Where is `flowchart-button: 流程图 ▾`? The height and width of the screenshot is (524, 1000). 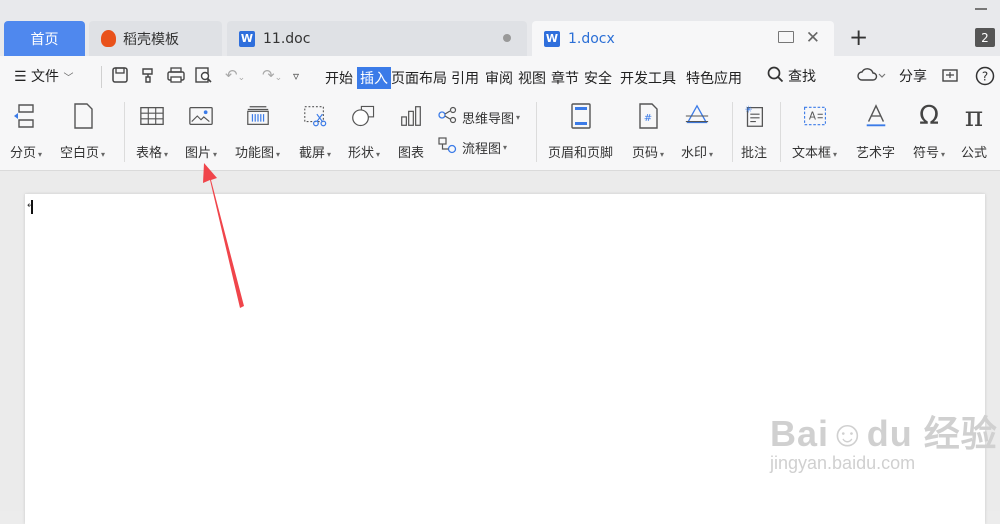
flowchart-button: 流程图 ▾ is located at coordinates (472, 147).